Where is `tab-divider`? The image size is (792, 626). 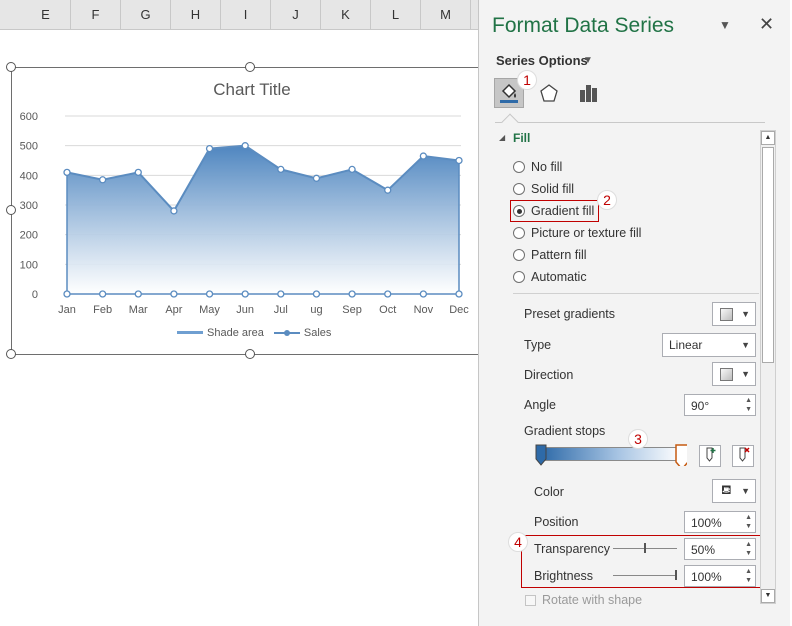
tab-divider is located at coordinates (630, 122).